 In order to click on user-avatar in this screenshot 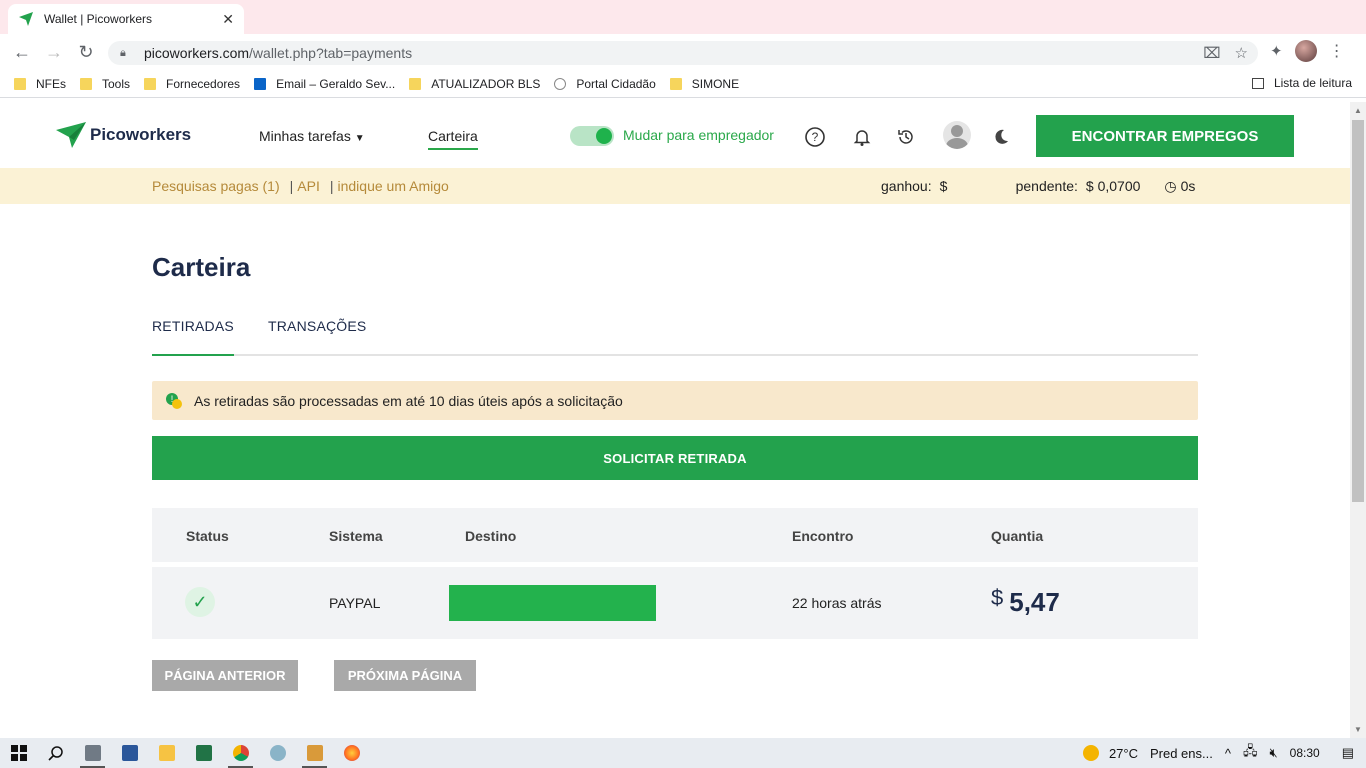, I will do `click(957, 135)`.